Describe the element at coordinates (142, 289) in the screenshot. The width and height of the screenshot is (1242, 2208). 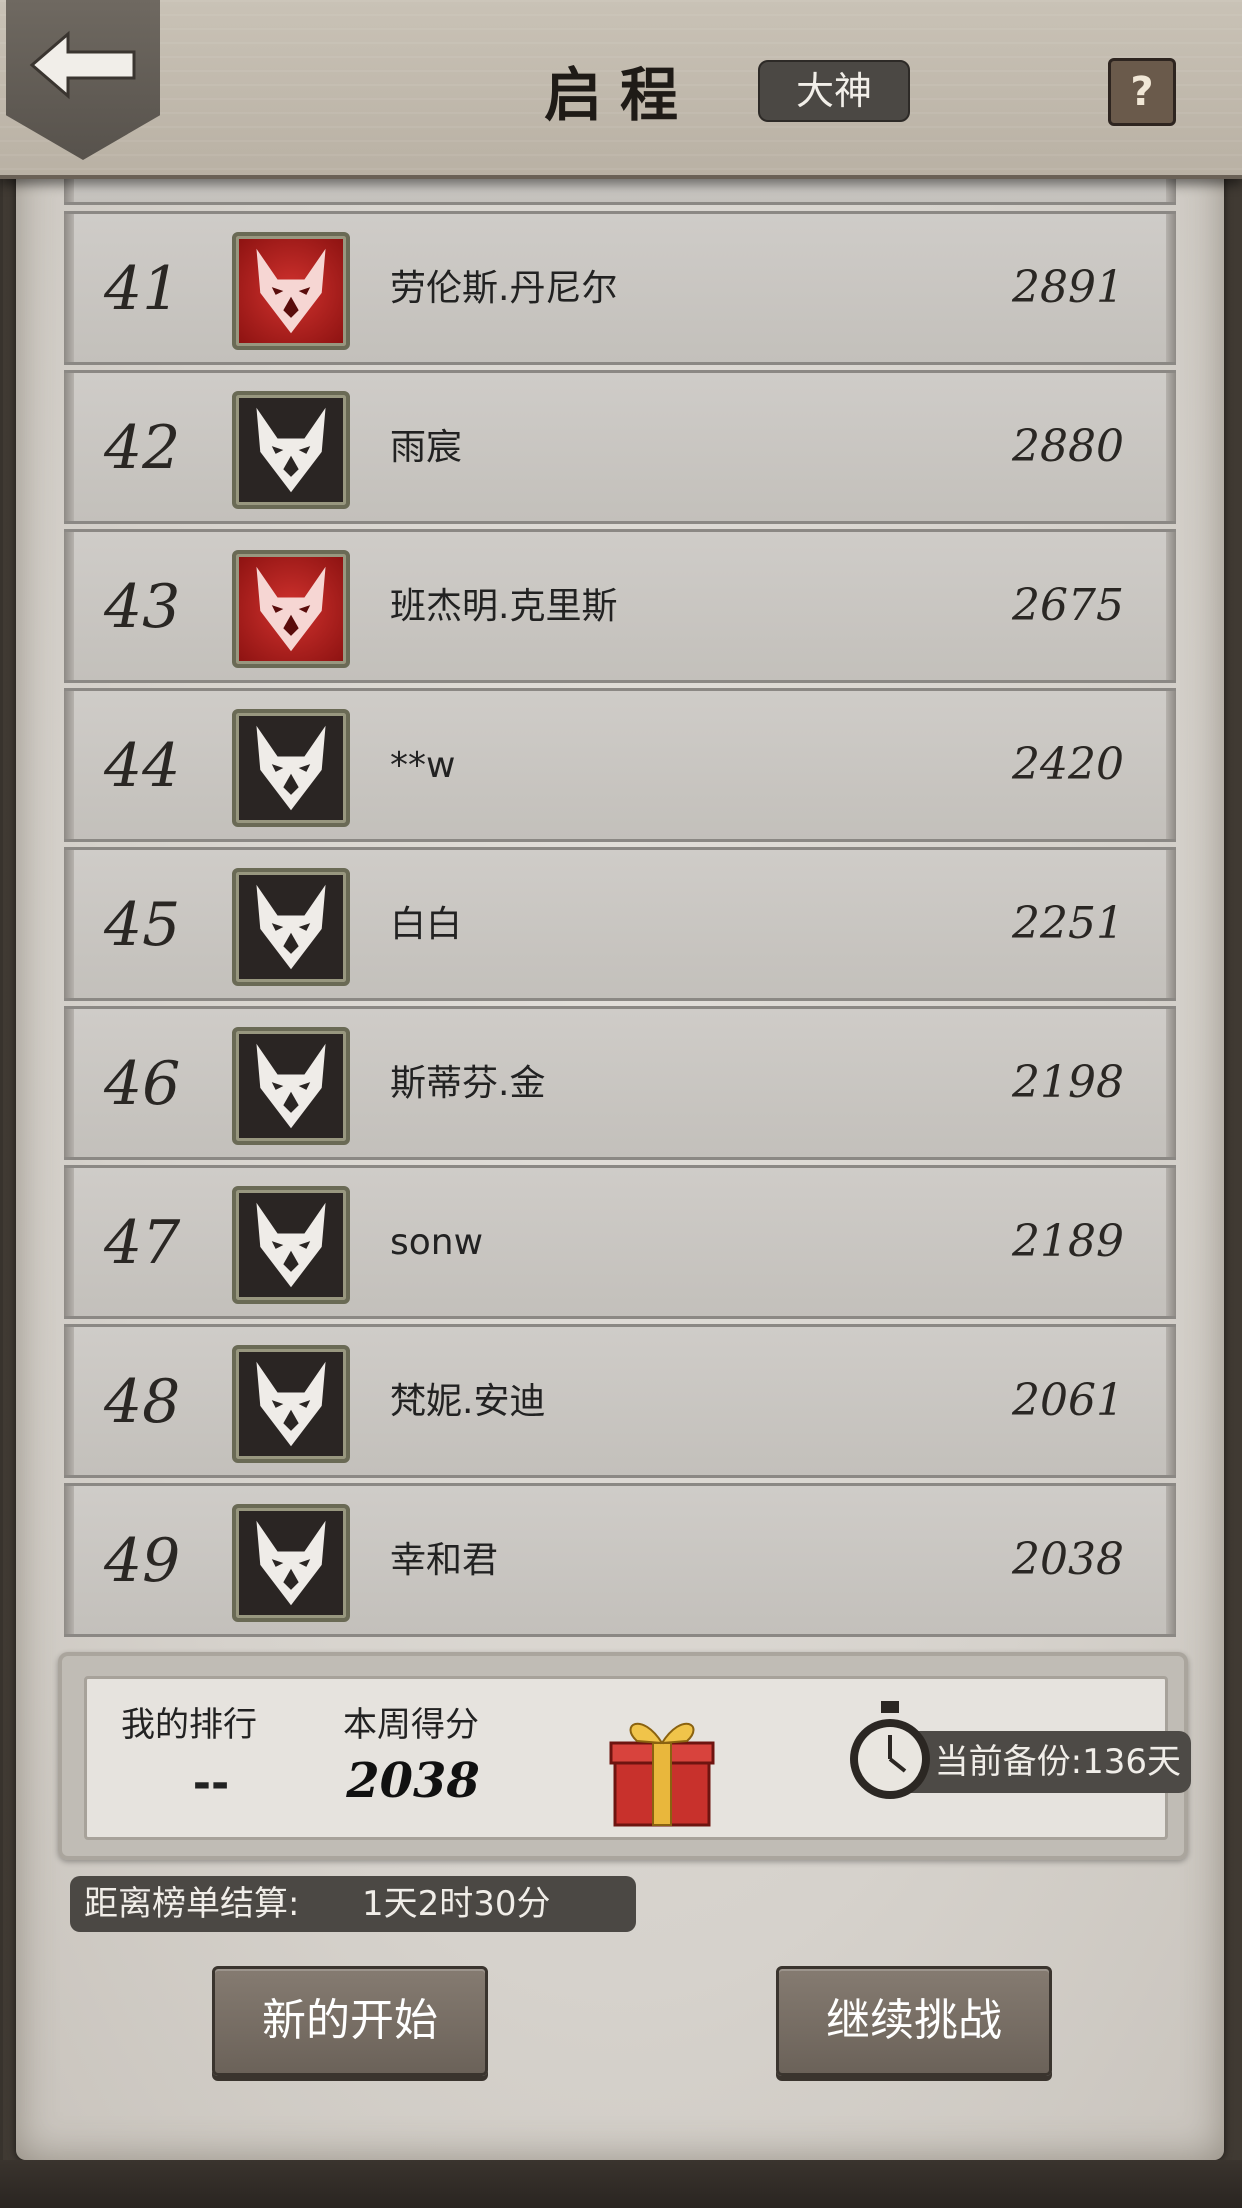
I see `rank-number: 41` at that location.